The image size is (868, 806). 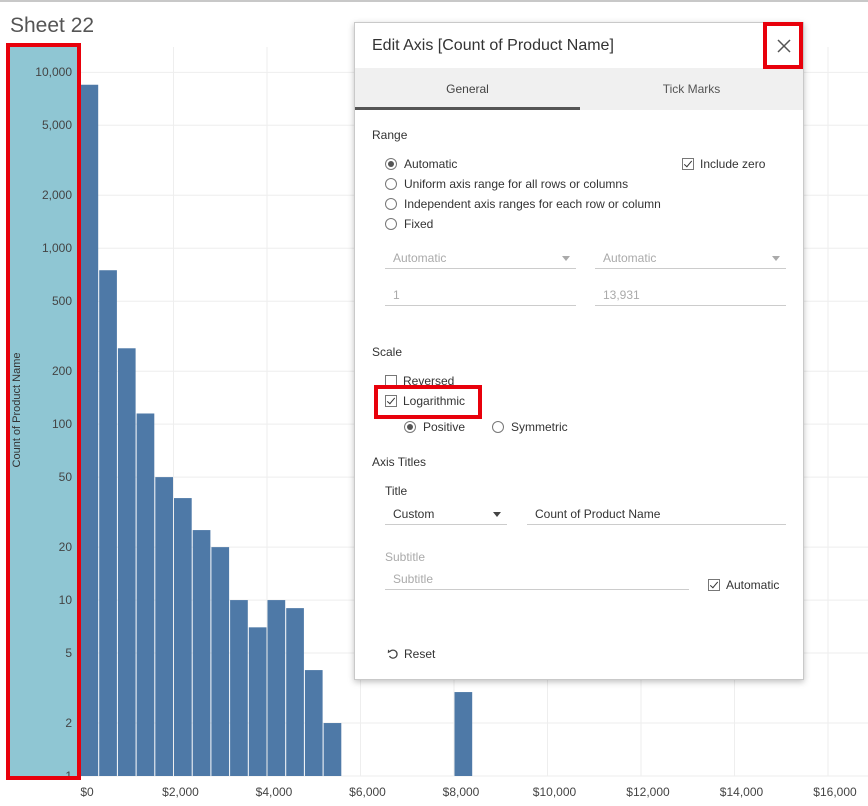 I want to click on range-end-value: 13,931, so click(x=621, y=295).